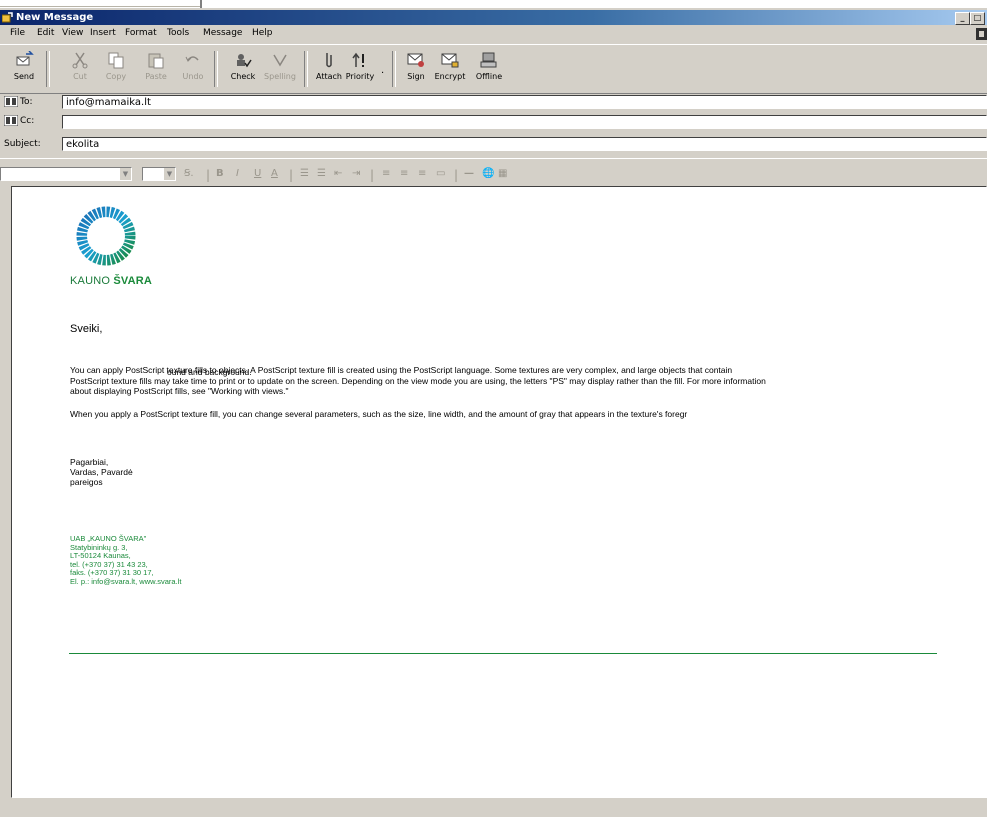 Image resolution: width=987 pixels, height=817 pixels. I want to click on check-names-button: Check, so click(243, 70).